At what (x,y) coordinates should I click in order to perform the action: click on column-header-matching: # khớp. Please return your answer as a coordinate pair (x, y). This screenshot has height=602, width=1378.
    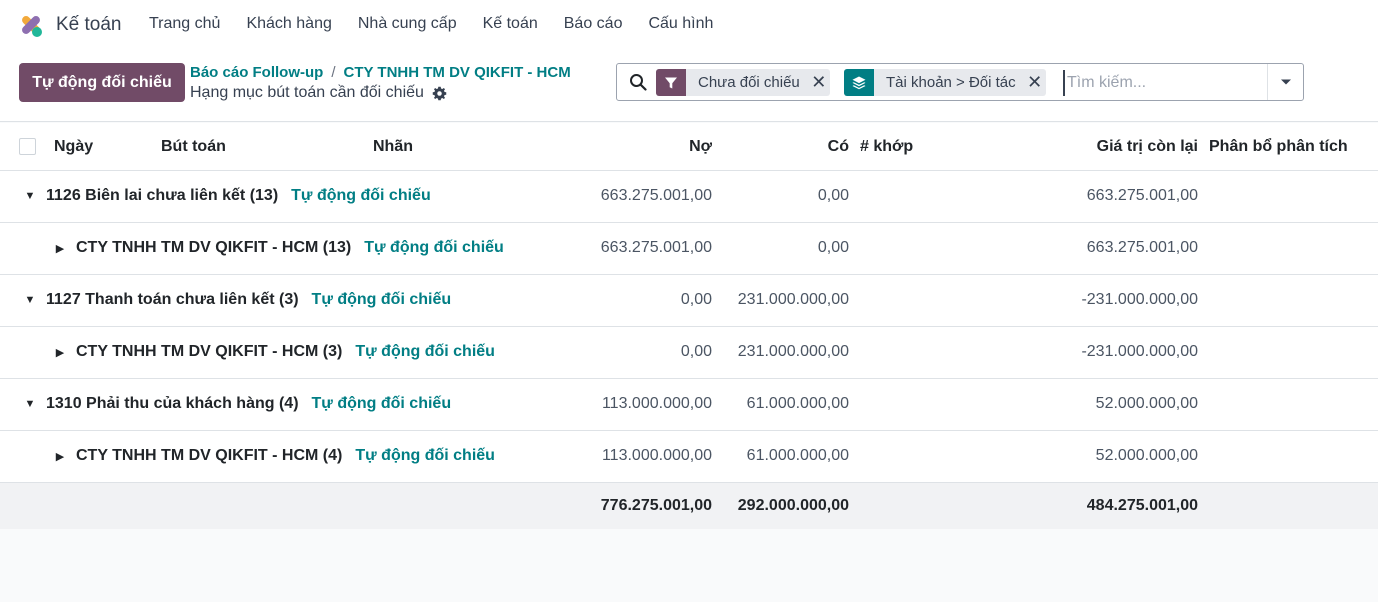
    Looking at the image, I should click on (886, 147).